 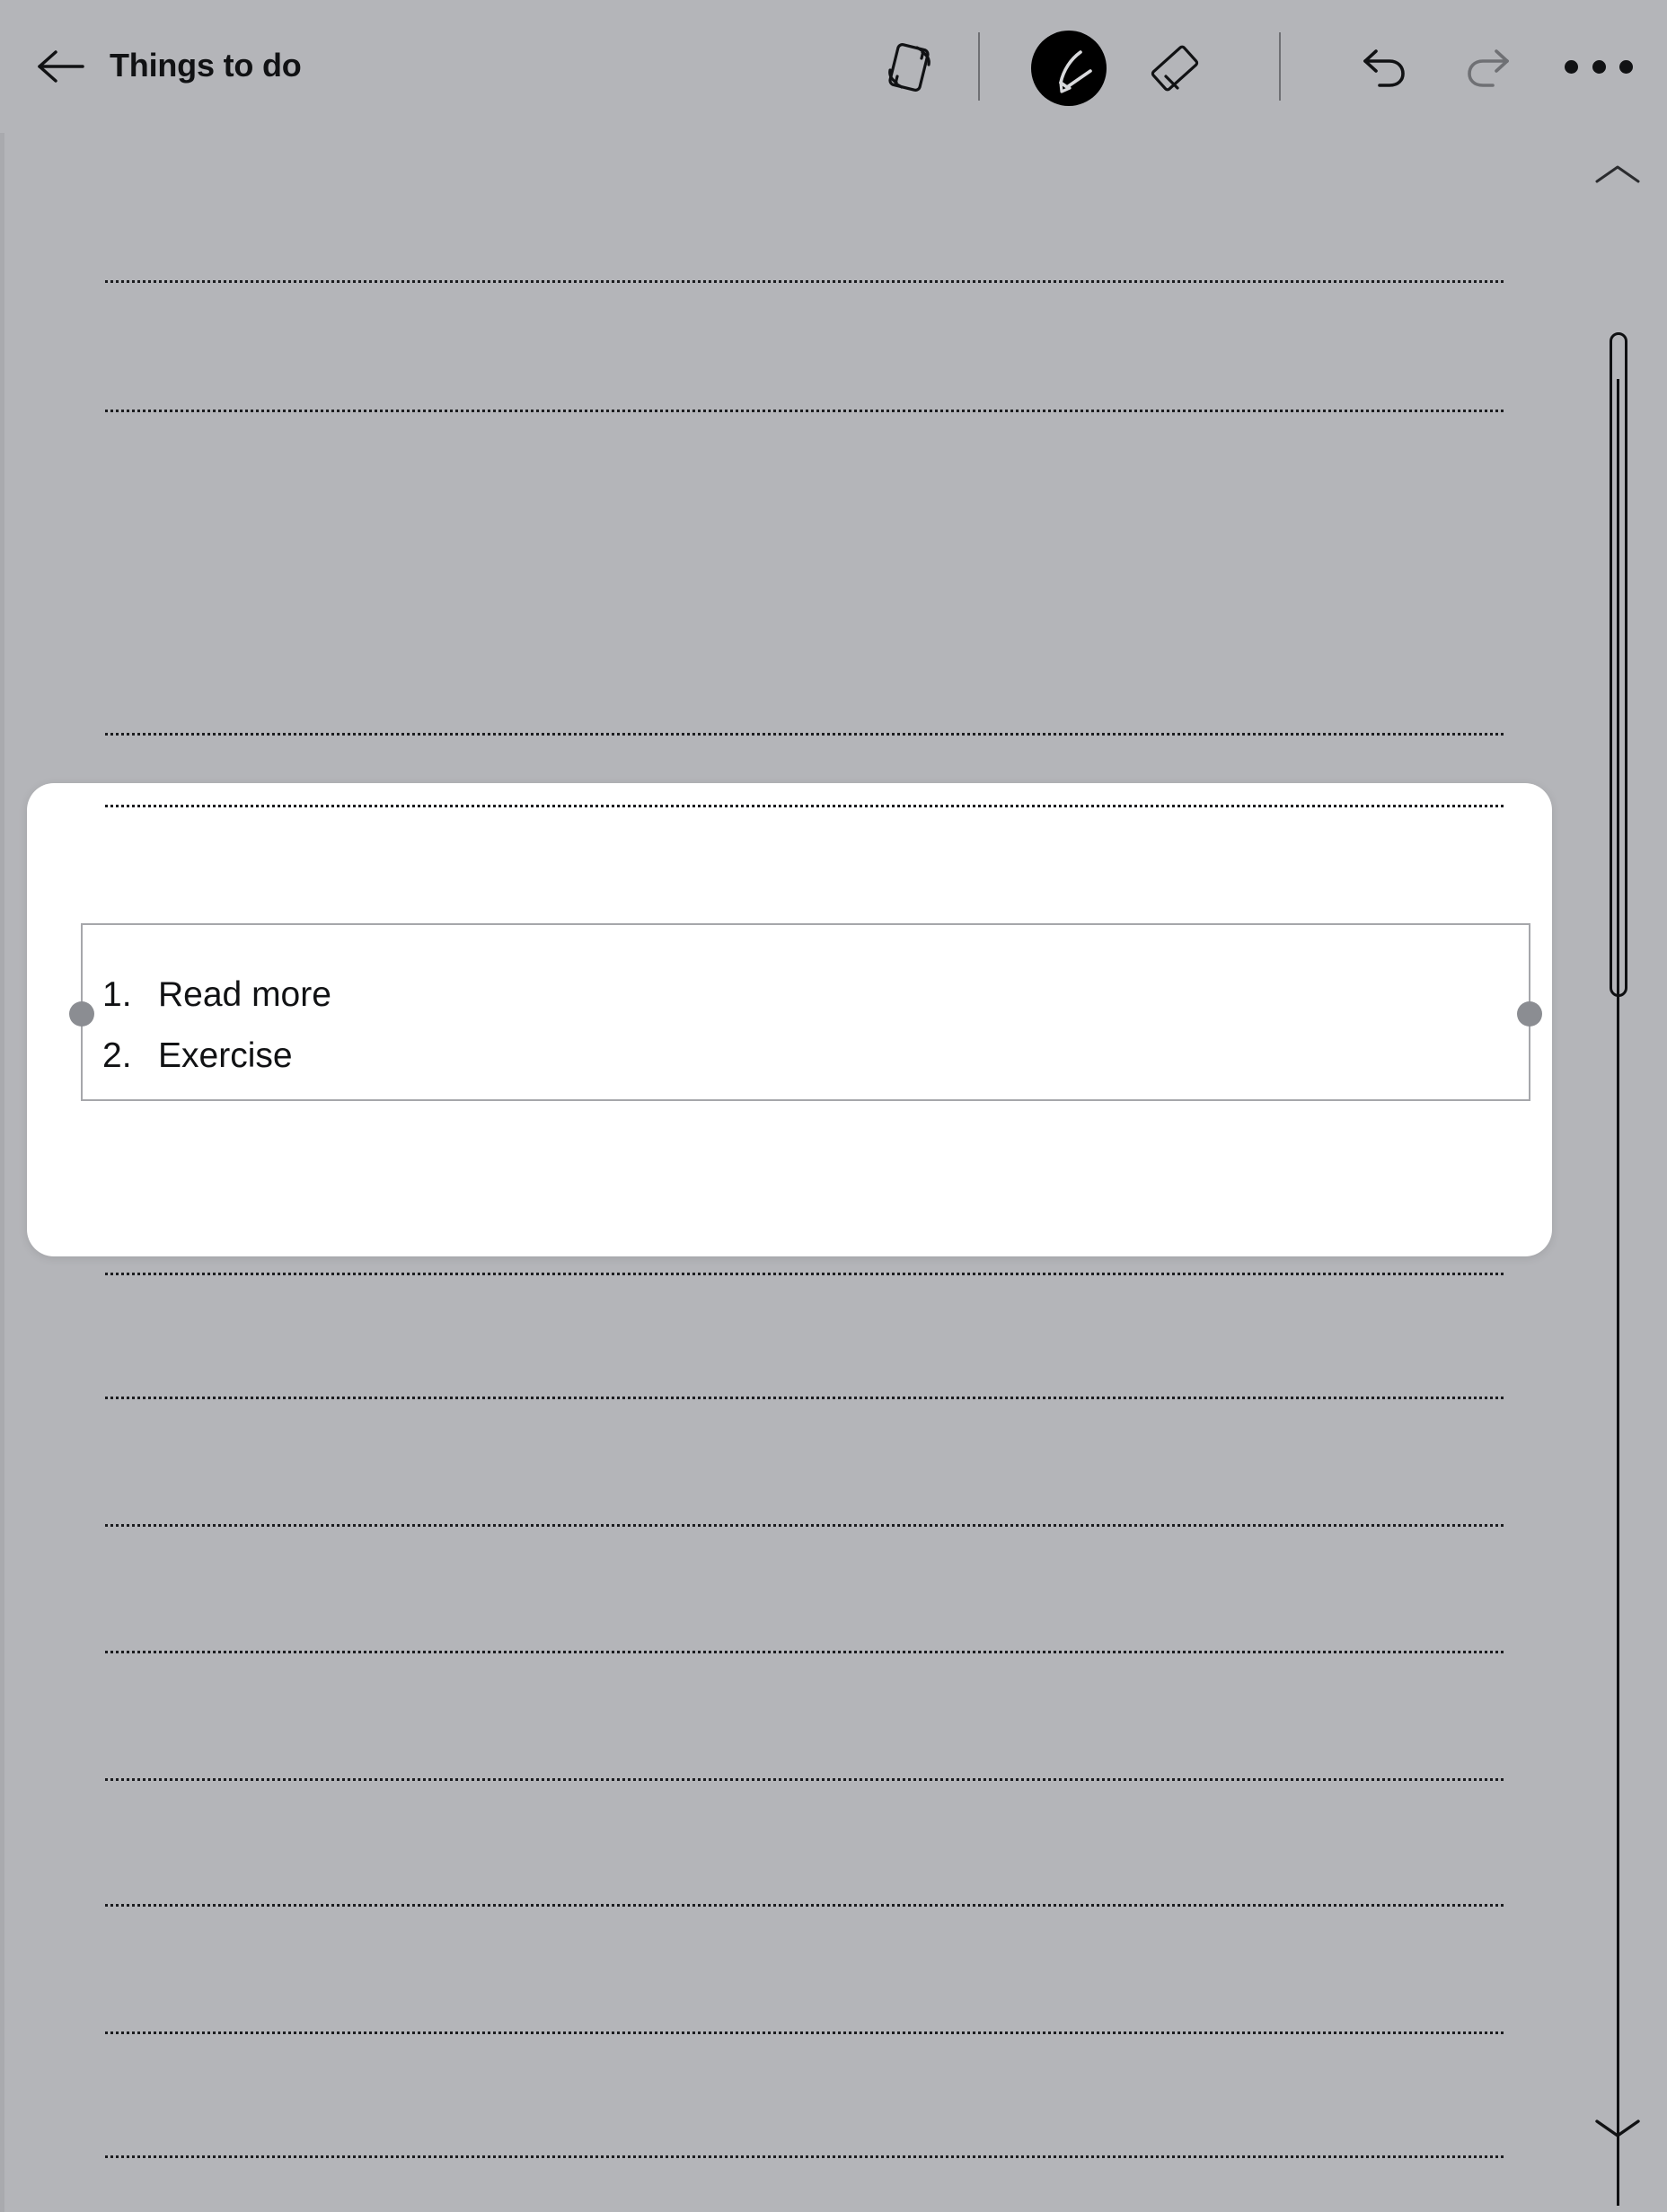 I want to click on redo-button, so click(x=1490, y=67).